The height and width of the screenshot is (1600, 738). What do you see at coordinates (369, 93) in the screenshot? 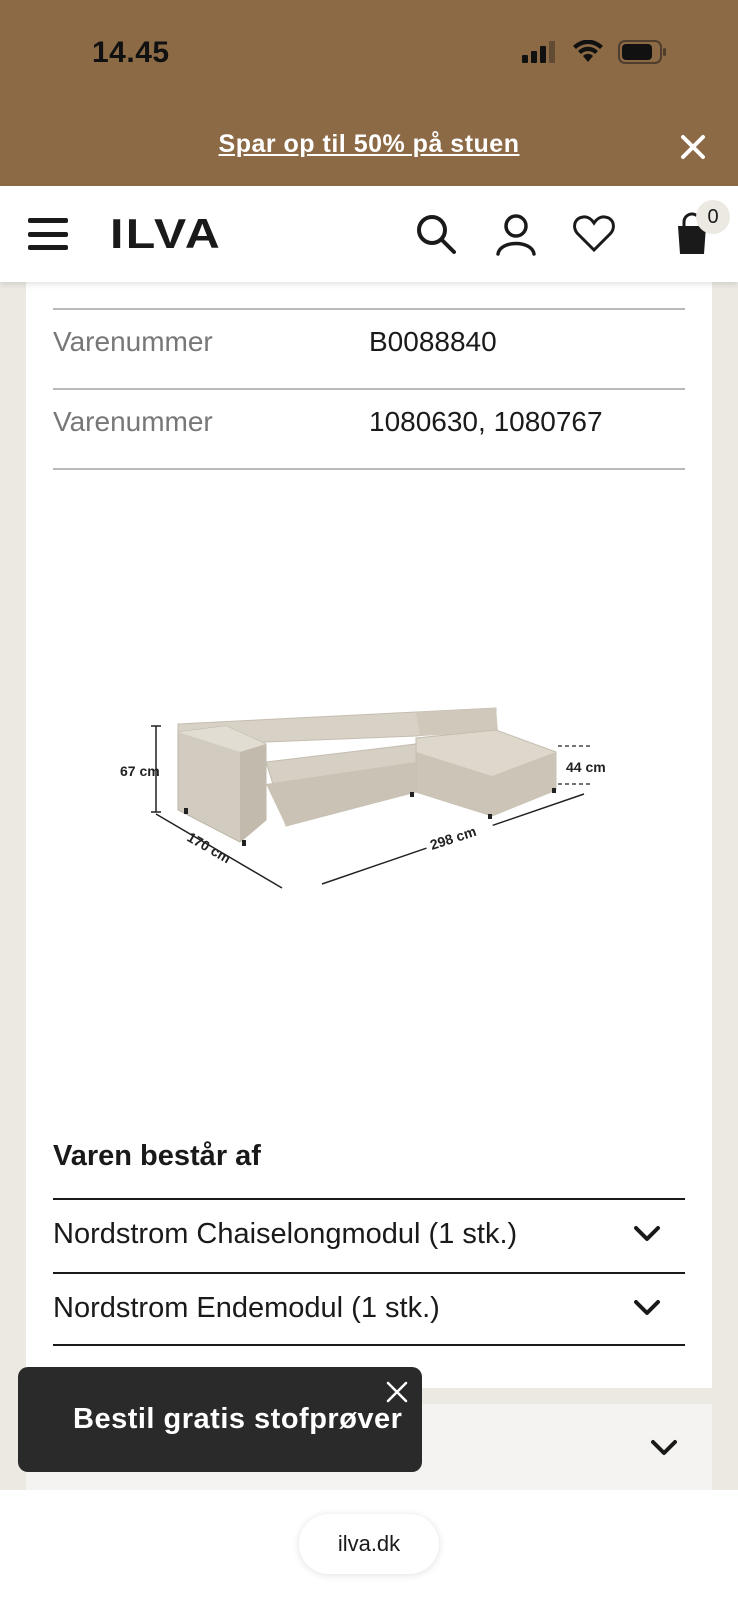
I see `promo-banner: 14.45 Spar op til 50% på stuen` at bounding box center [369, 93].